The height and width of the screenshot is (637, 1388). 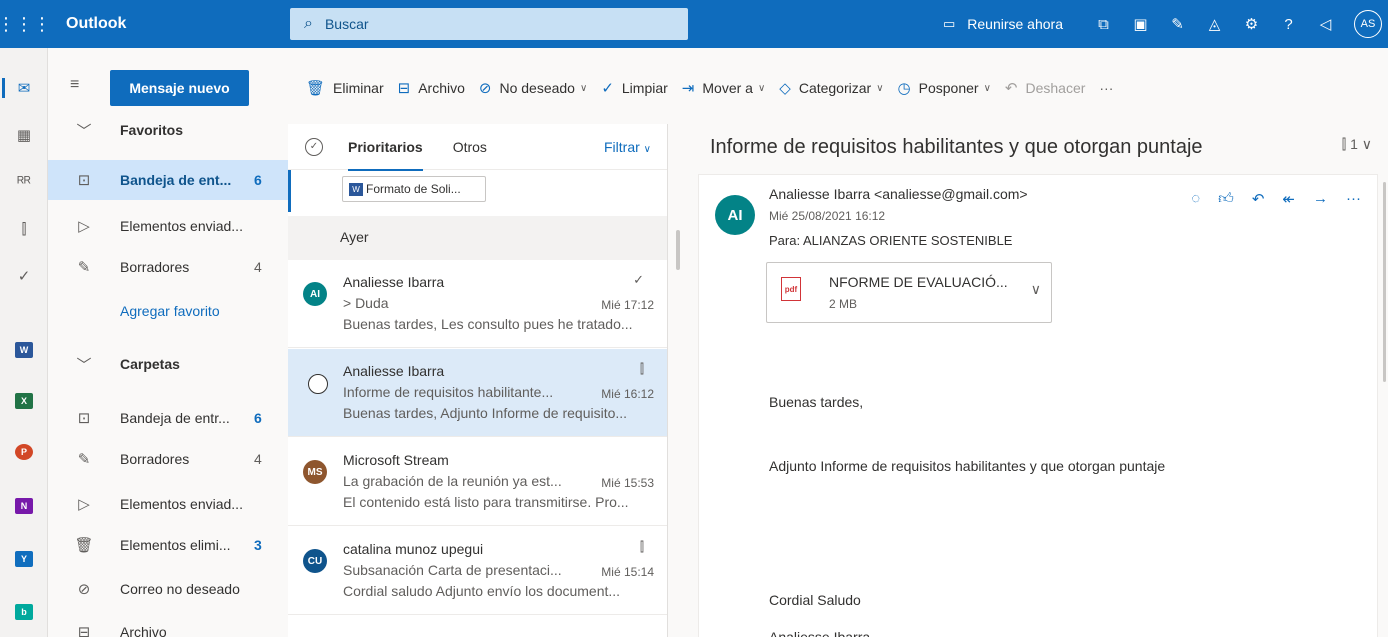 I want to click on todo-icon: ✎, so click(x=1177, y=24).